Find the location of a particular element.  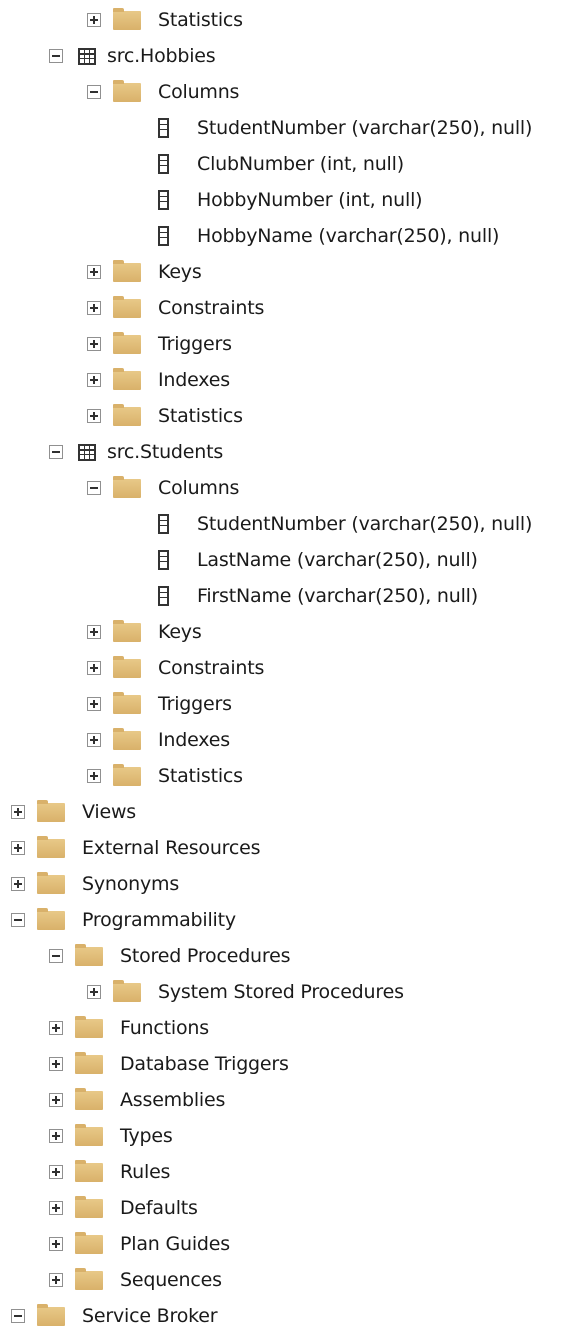

tree-node-hobbyname-varchar-250-null: HobbyName (varchar(250), null) is located at coordinates (286, 236).